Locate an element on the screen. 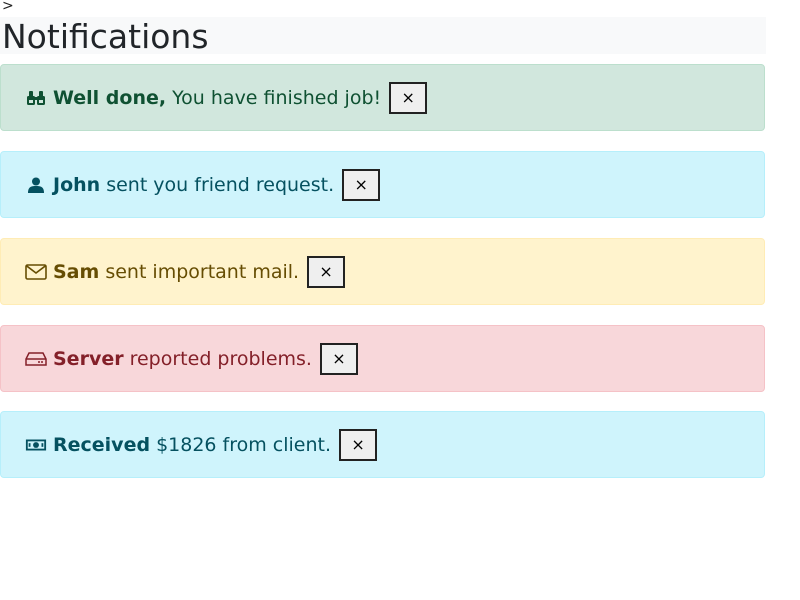 This screenshot has width=800, height=600. notification-message: sent important mail. is located at coordinates (202, 271).